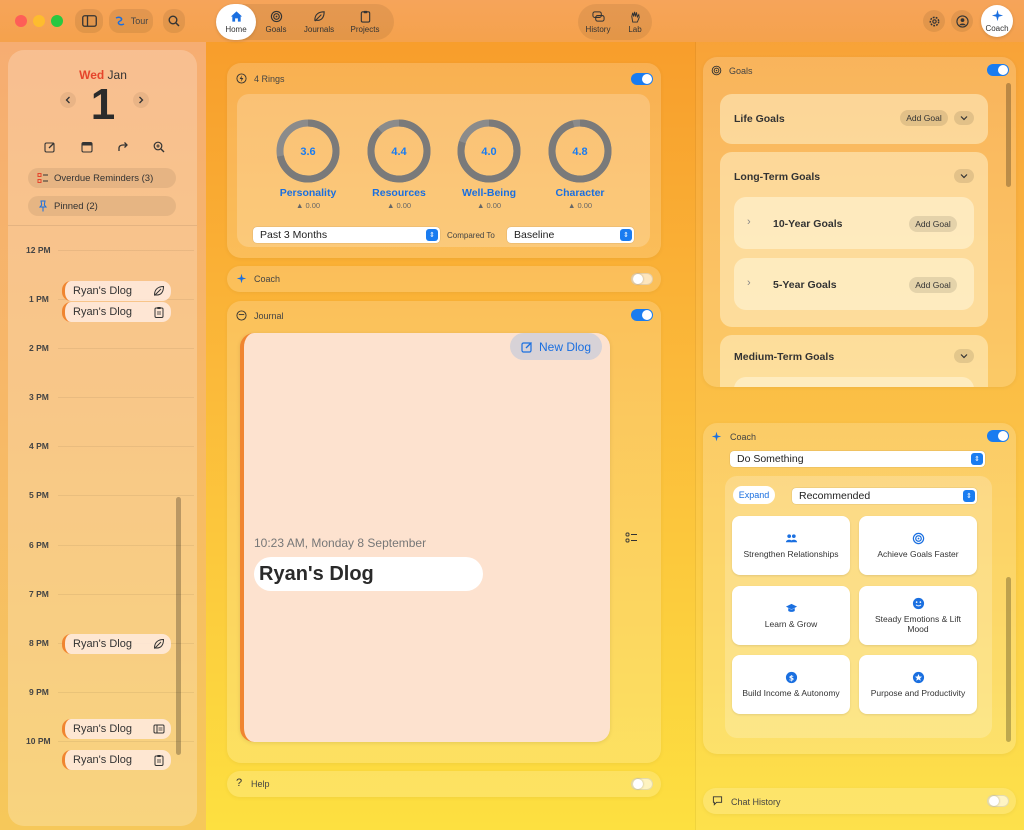 This screenshot has height=830, width=1024. Describe the element at coordinates (444, 784) in the screenshot. I see `help-bar: ? Help` at that location.